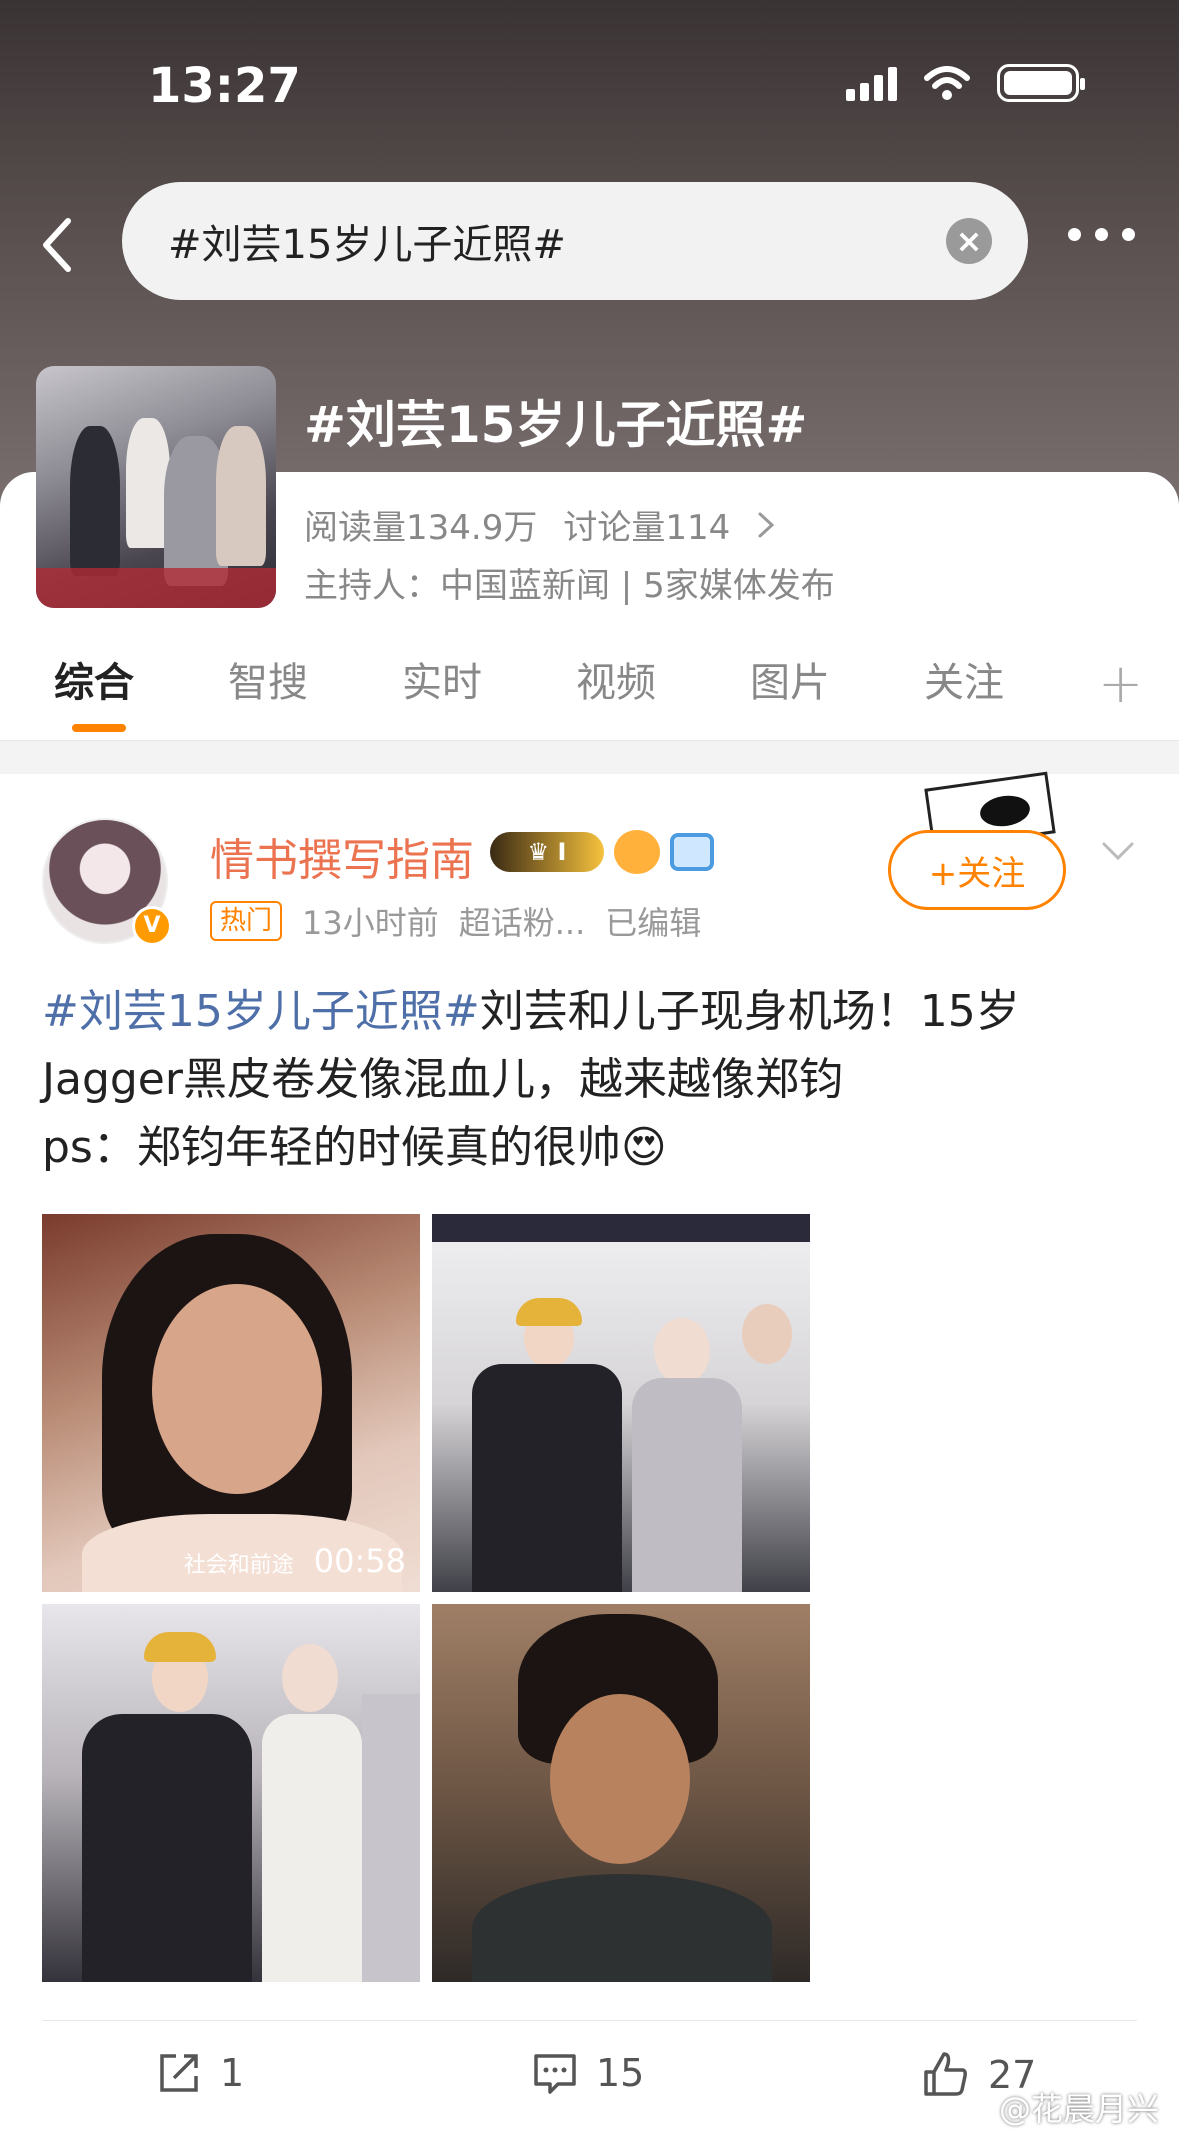 The image size is (1179, 2131). What do you see at coordinates (1101, 234) in the screenshot?
I see `more-options-button` at bounding box center [1101, 234].